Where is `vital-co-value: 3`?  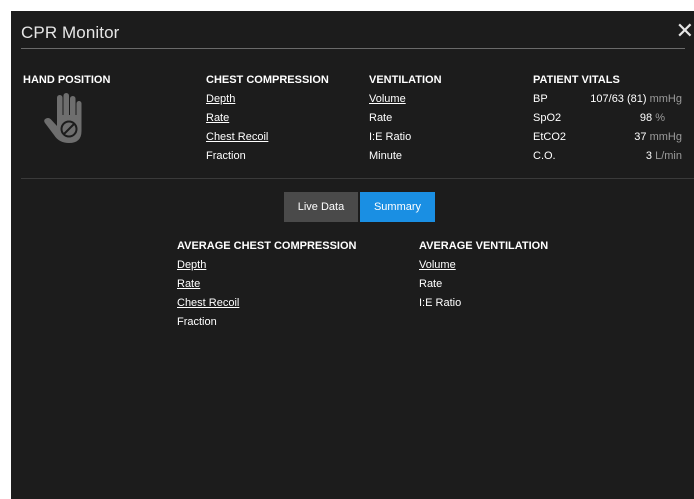
vital-co-value: 3 is located at coordinates (649, 156).